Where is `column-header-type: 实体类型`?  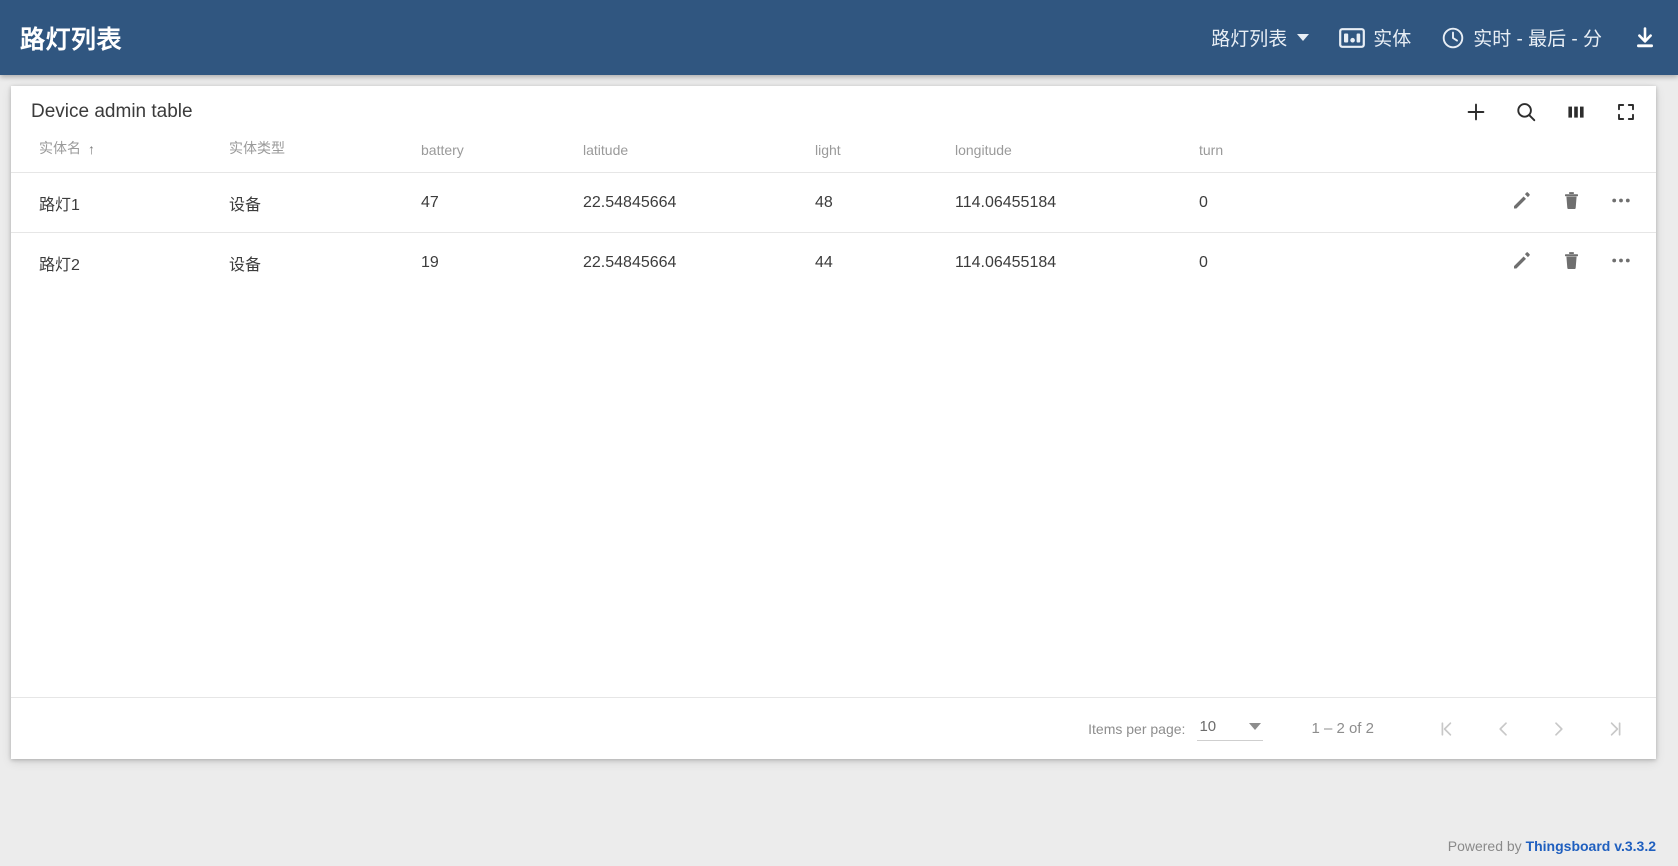 column-header-type: 实体类型 is located at coordinates (325, 155).